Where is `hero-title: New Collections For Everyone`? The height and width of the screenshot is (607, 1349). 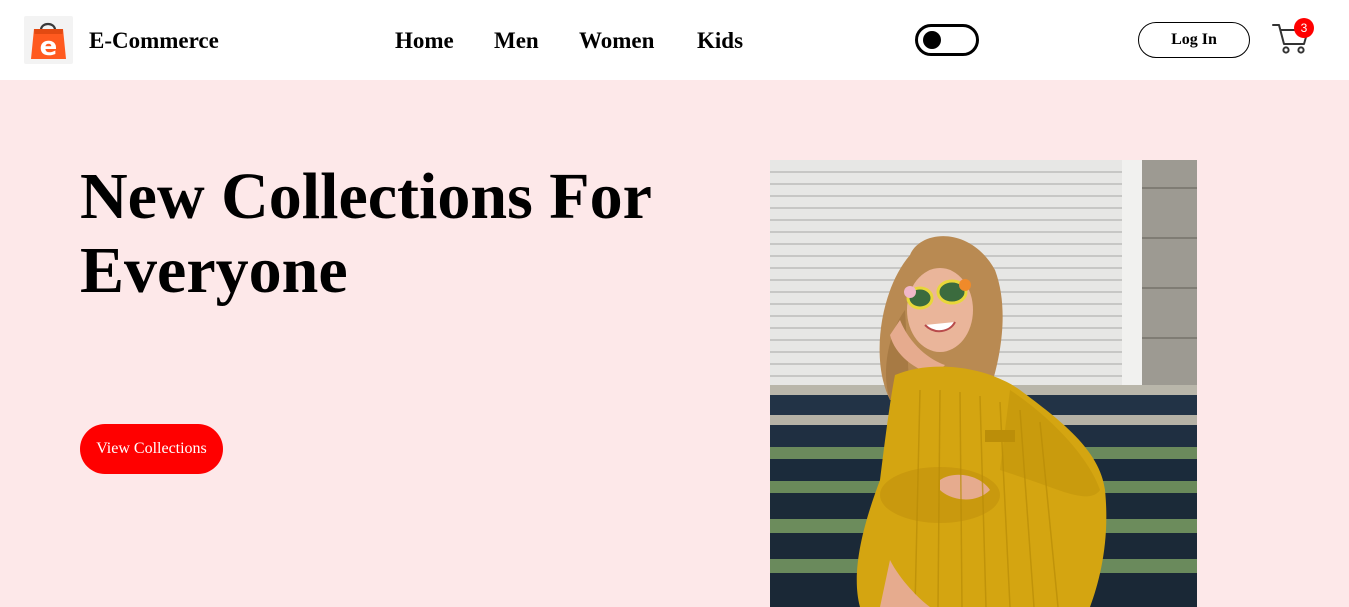 hero-title: New Collections For Everyone is located at coordinates (365, 233).